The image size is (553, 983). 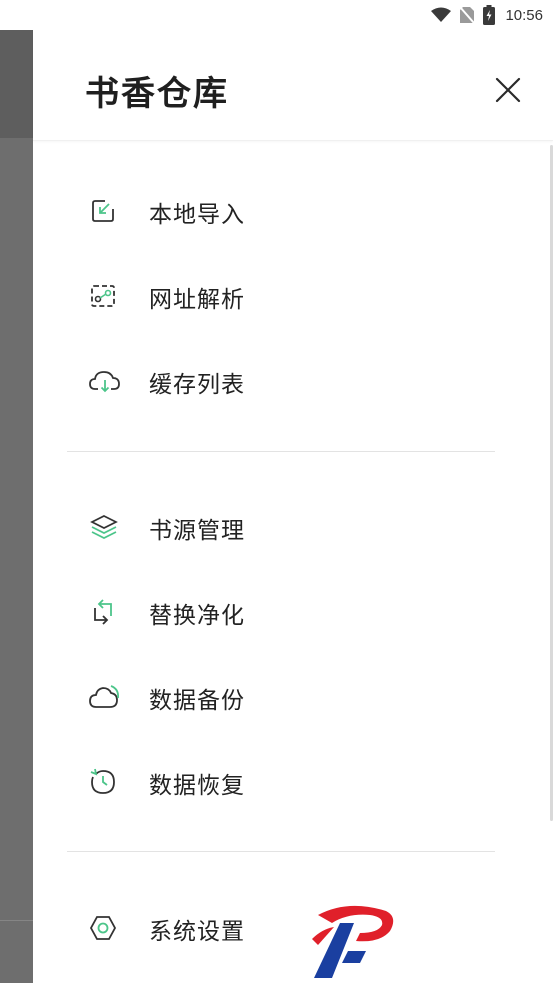 I want to click on status-icons: 10:56, so click(x=487, y=15).